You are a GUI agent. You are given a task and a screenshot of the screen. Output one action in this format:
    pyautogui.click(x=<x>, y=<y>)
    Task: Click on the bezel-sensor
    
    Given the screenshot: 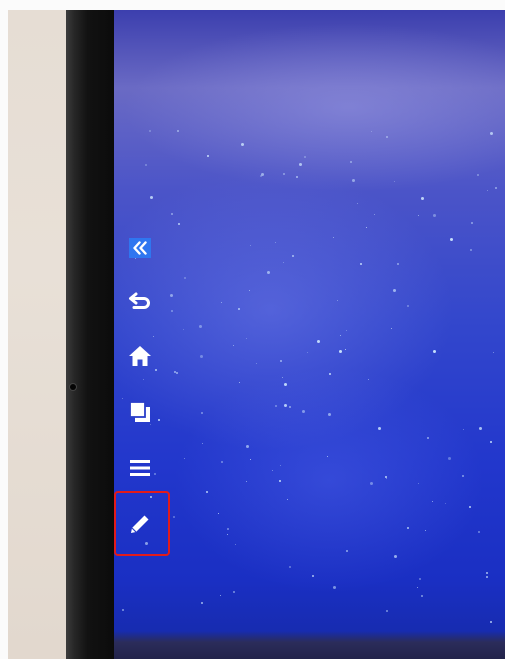 What is the action you would take?
    pyautogui.click(x=73, y=387)
    